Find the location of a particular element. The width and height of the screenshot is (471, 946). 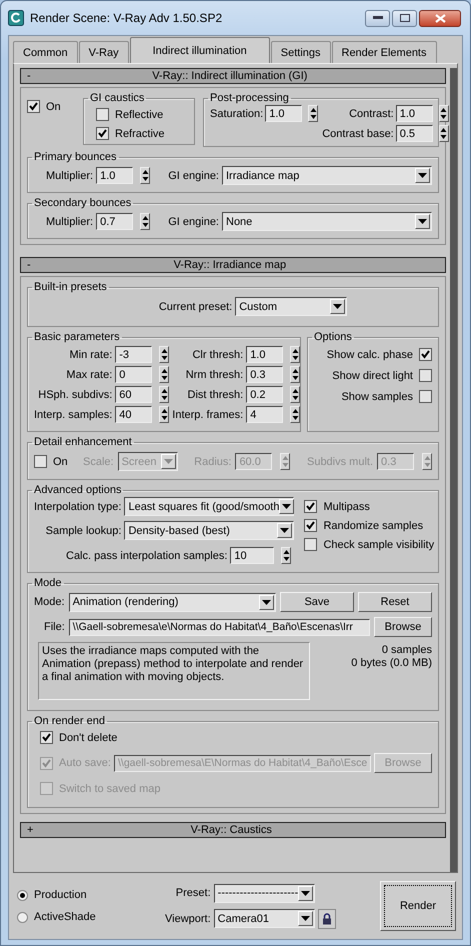

tab: Indirect illumination is located at coordinates (200, 50).